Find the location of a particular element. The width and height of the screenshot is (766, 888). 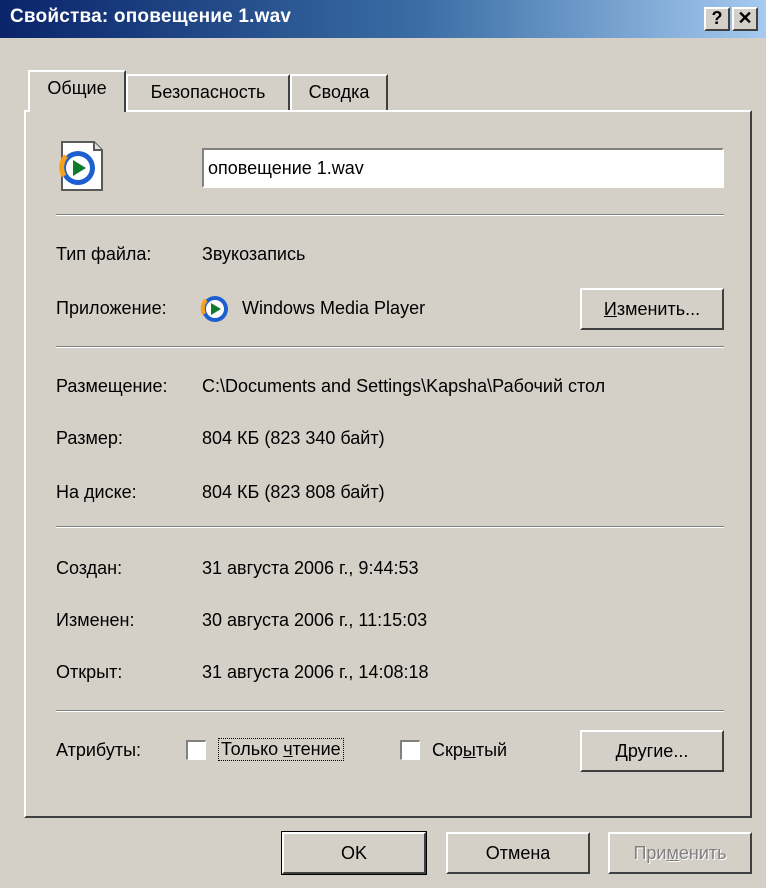

apply-text-pre: При is located at coordinates (650, 853).